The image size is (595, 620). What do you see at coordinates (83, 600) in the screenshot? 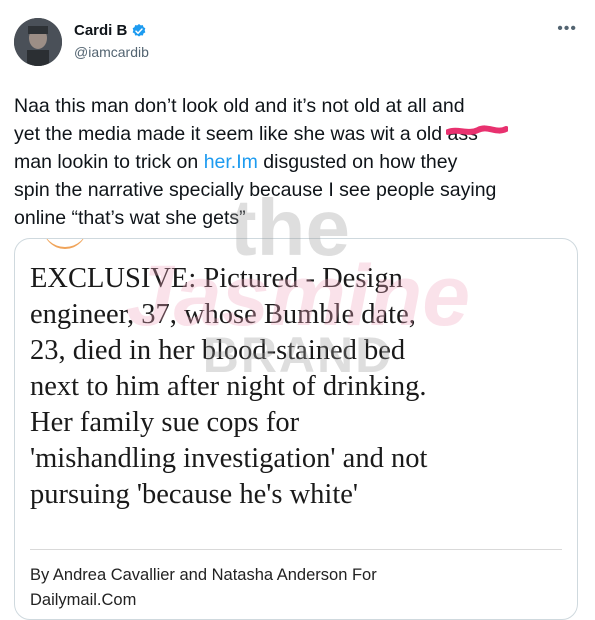
I see `article-byline-cut: Dailymail.Com` at bounding box center [83, 600].